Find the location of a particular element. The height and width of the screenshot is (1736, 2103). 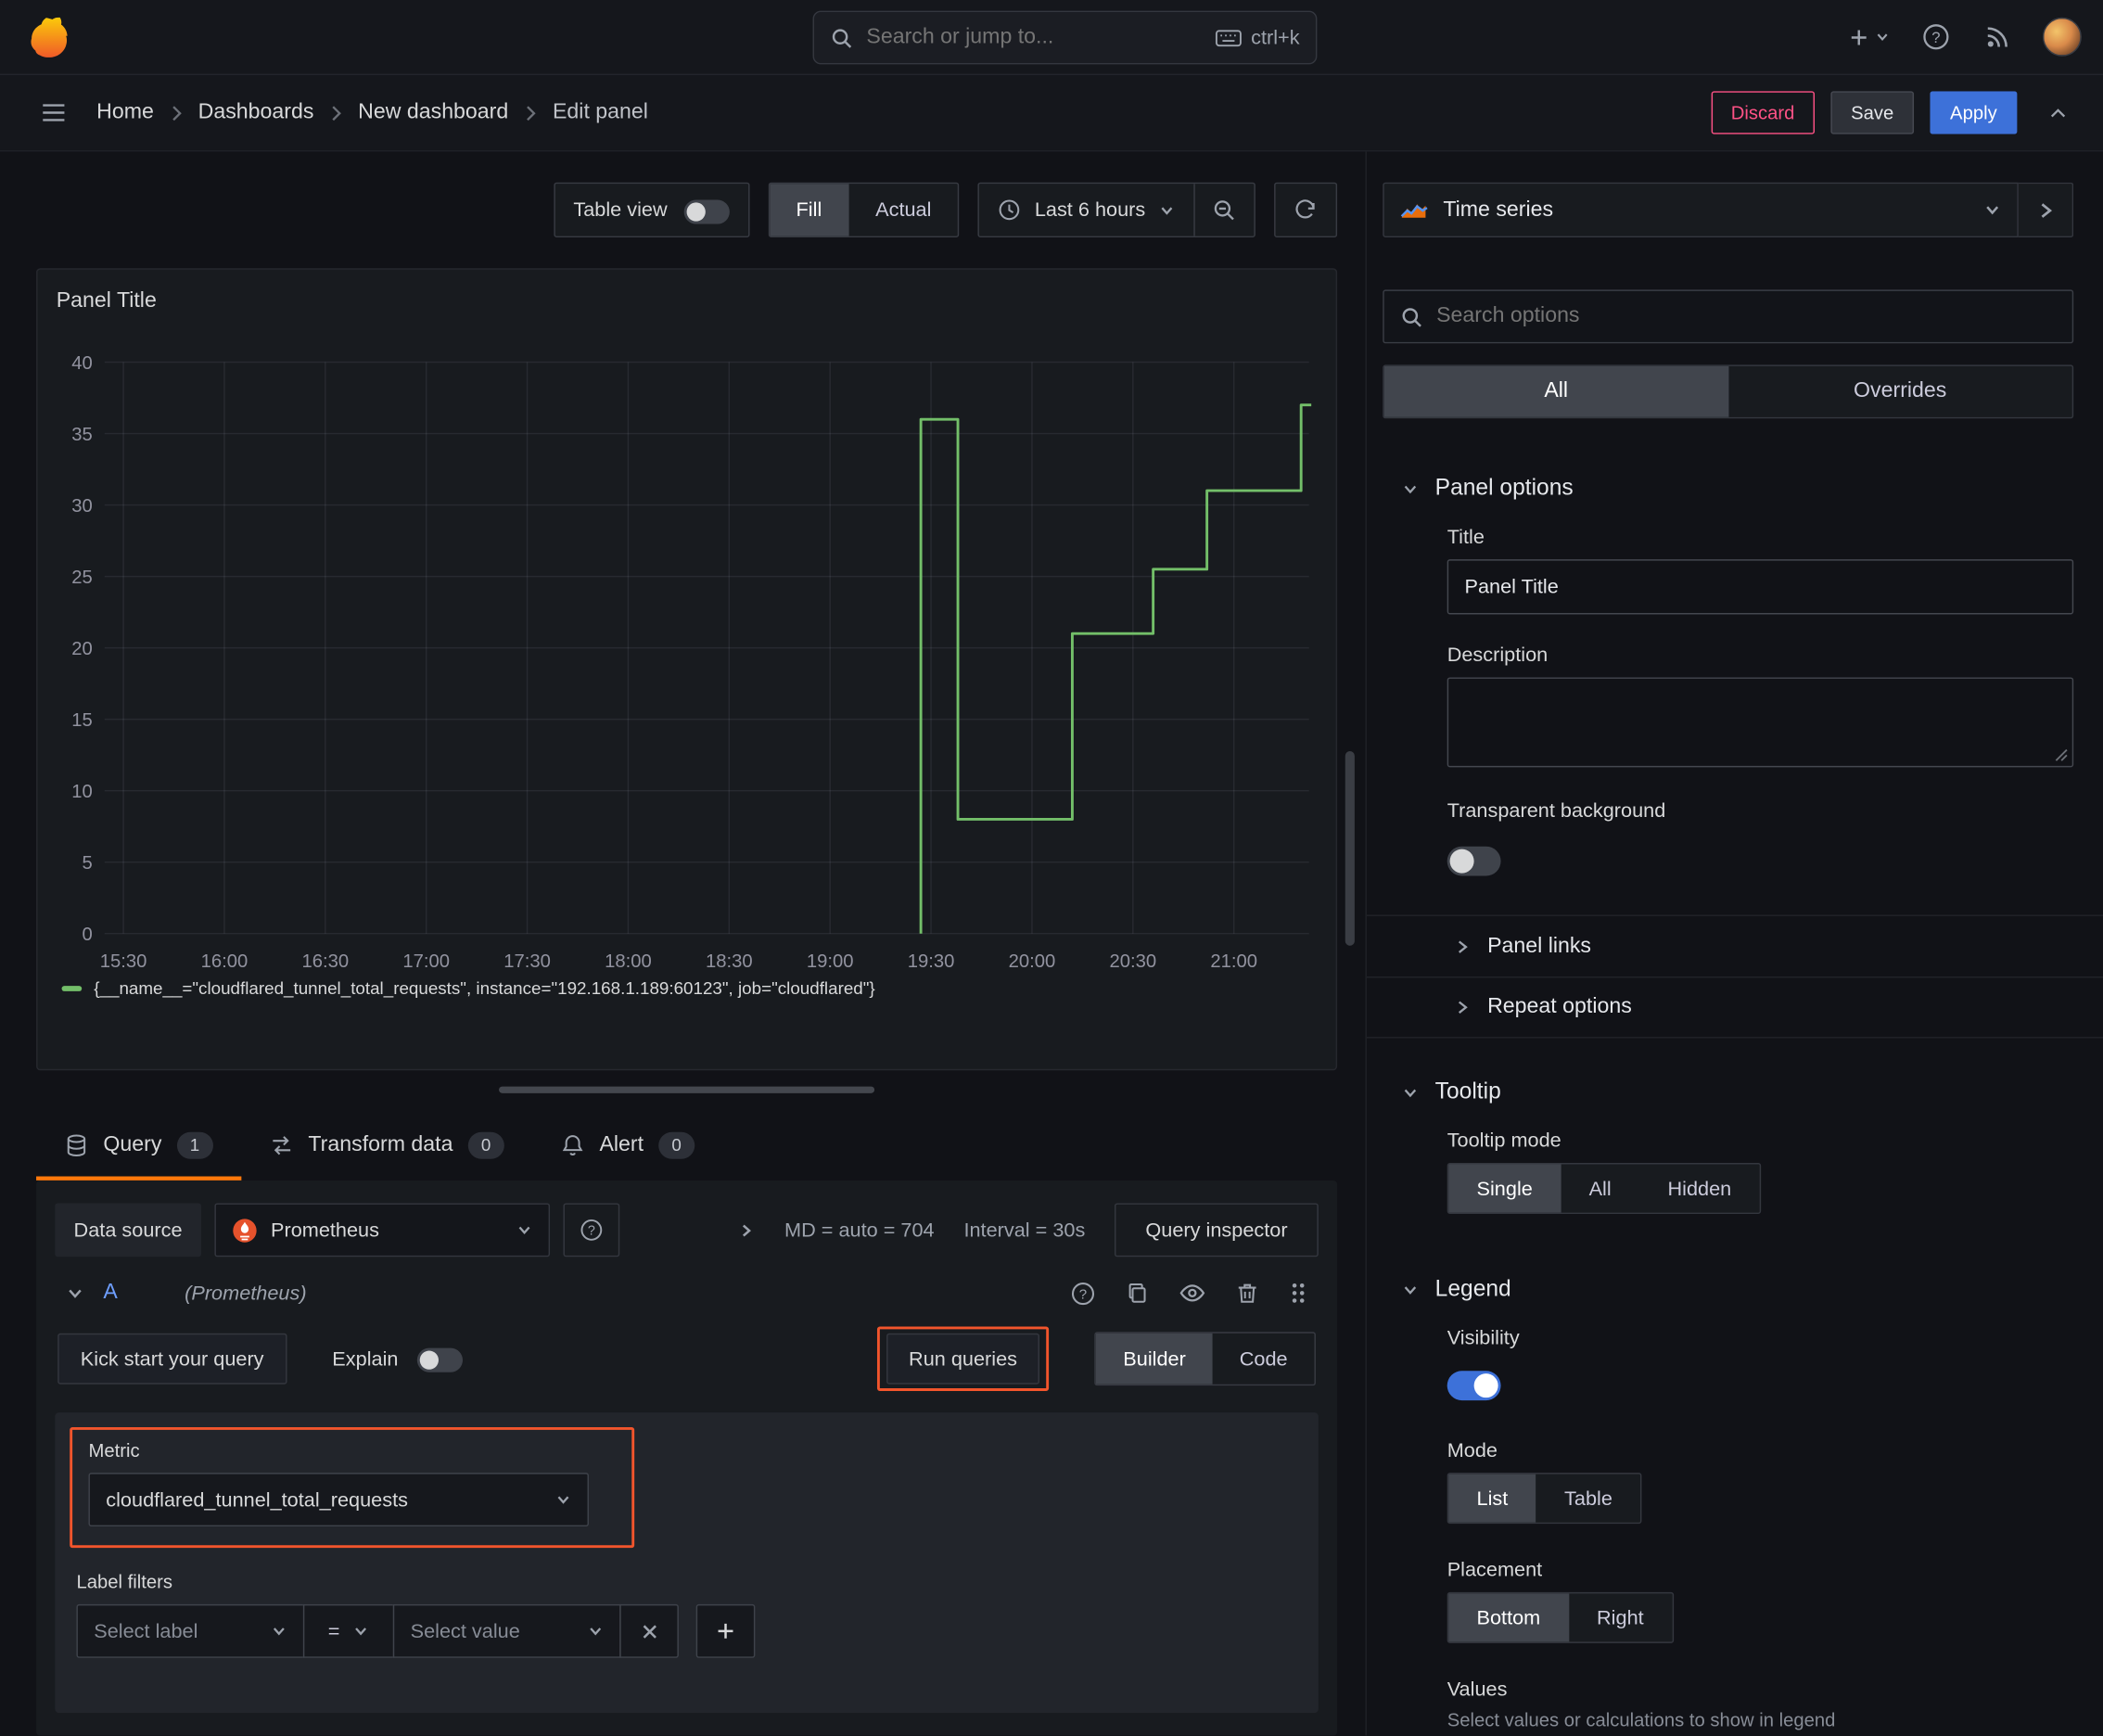

legend-mode-table: Table is located at coordinates (1588, 1498).